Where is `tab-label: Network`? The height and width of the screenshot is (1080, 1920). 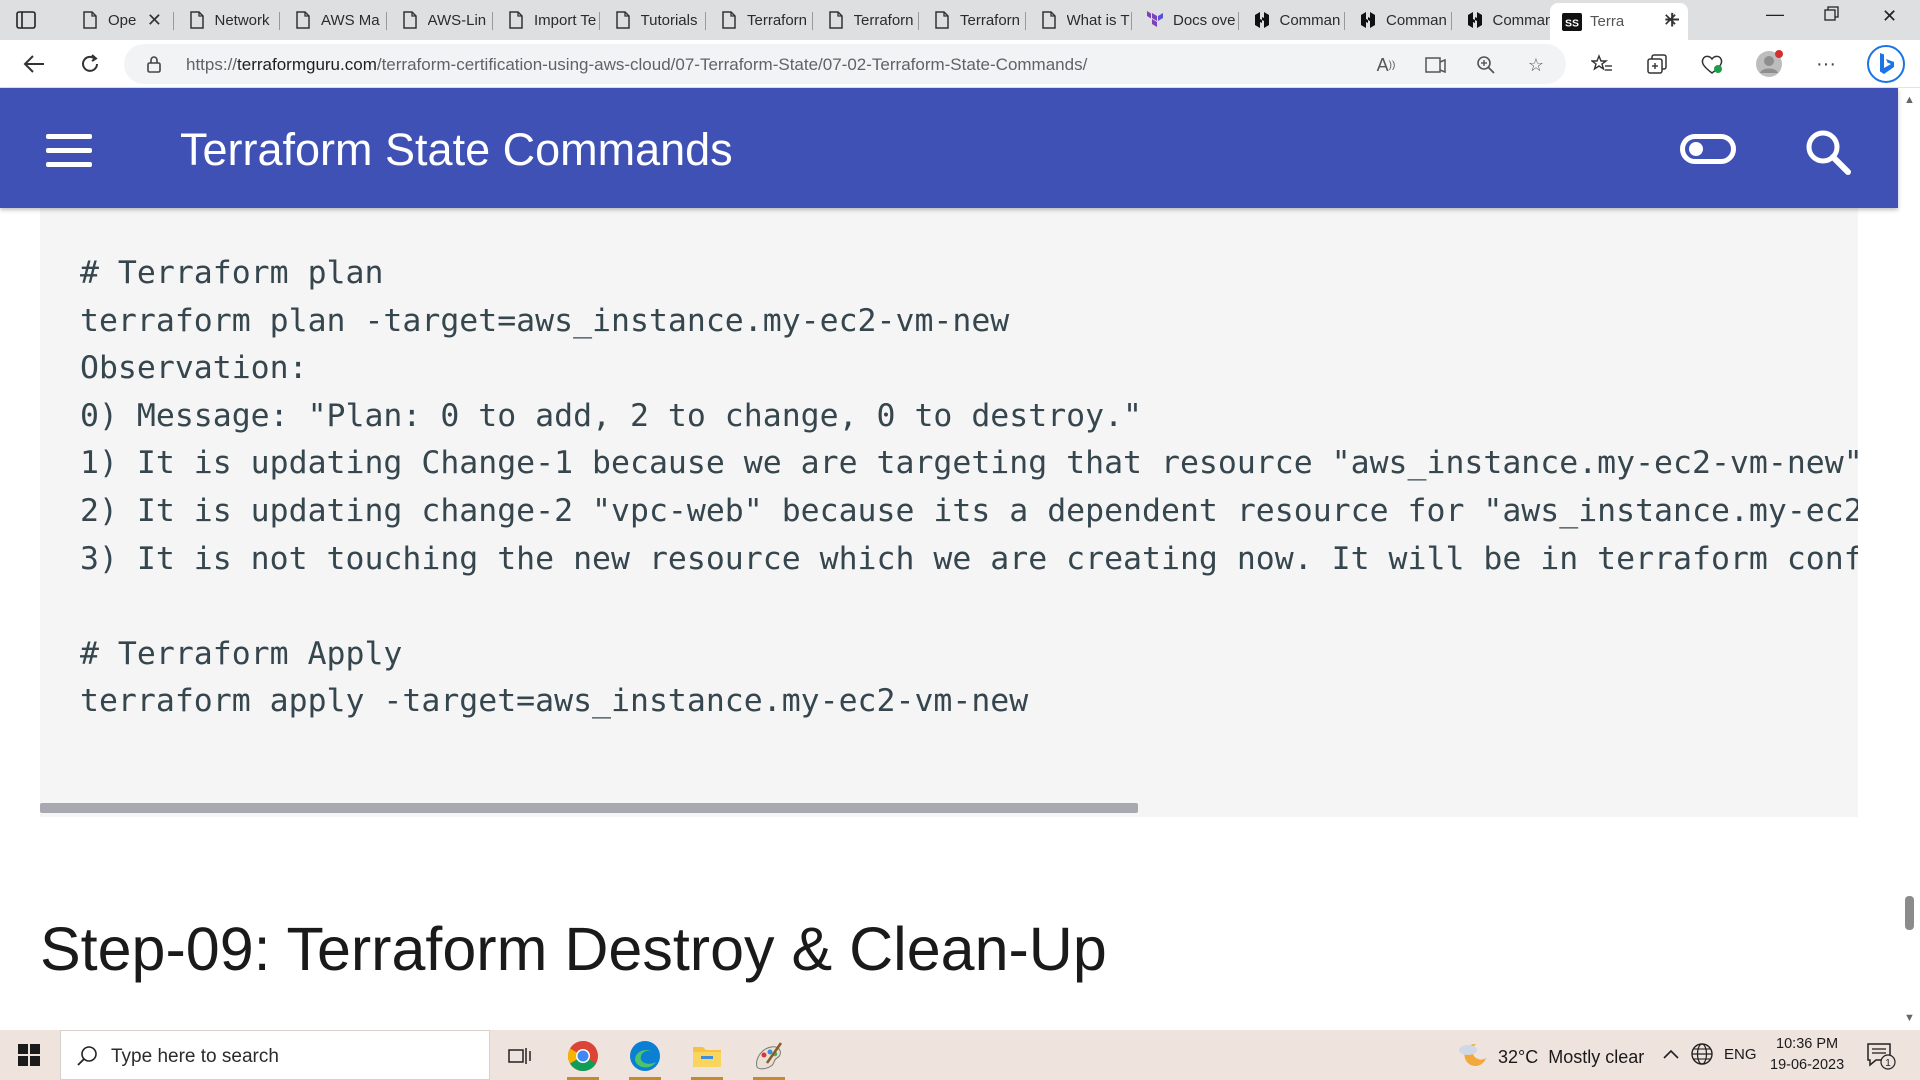
tab-label: Network is located at coordinates (242, 20).